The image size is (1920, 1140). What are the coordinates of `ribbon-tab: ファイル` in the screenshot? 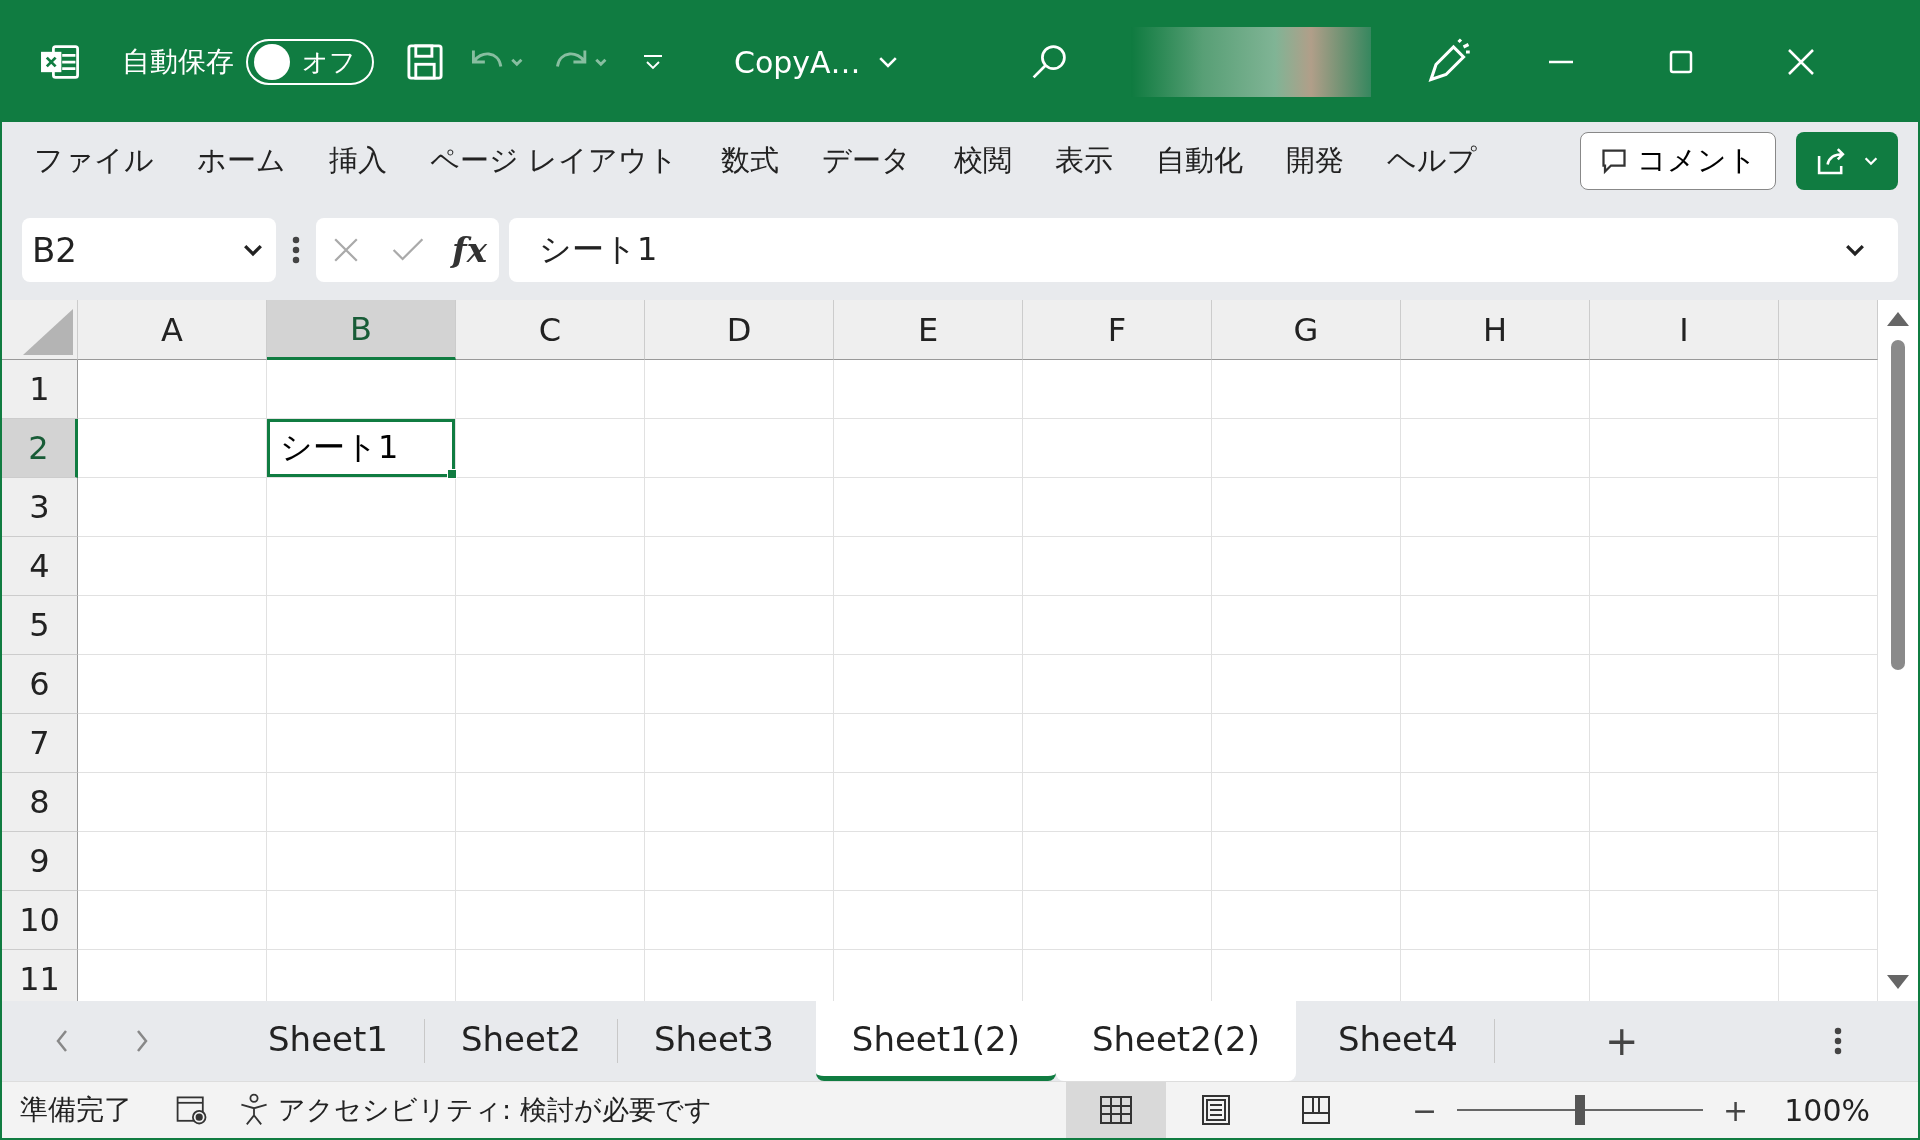 It's located at (94, 161).